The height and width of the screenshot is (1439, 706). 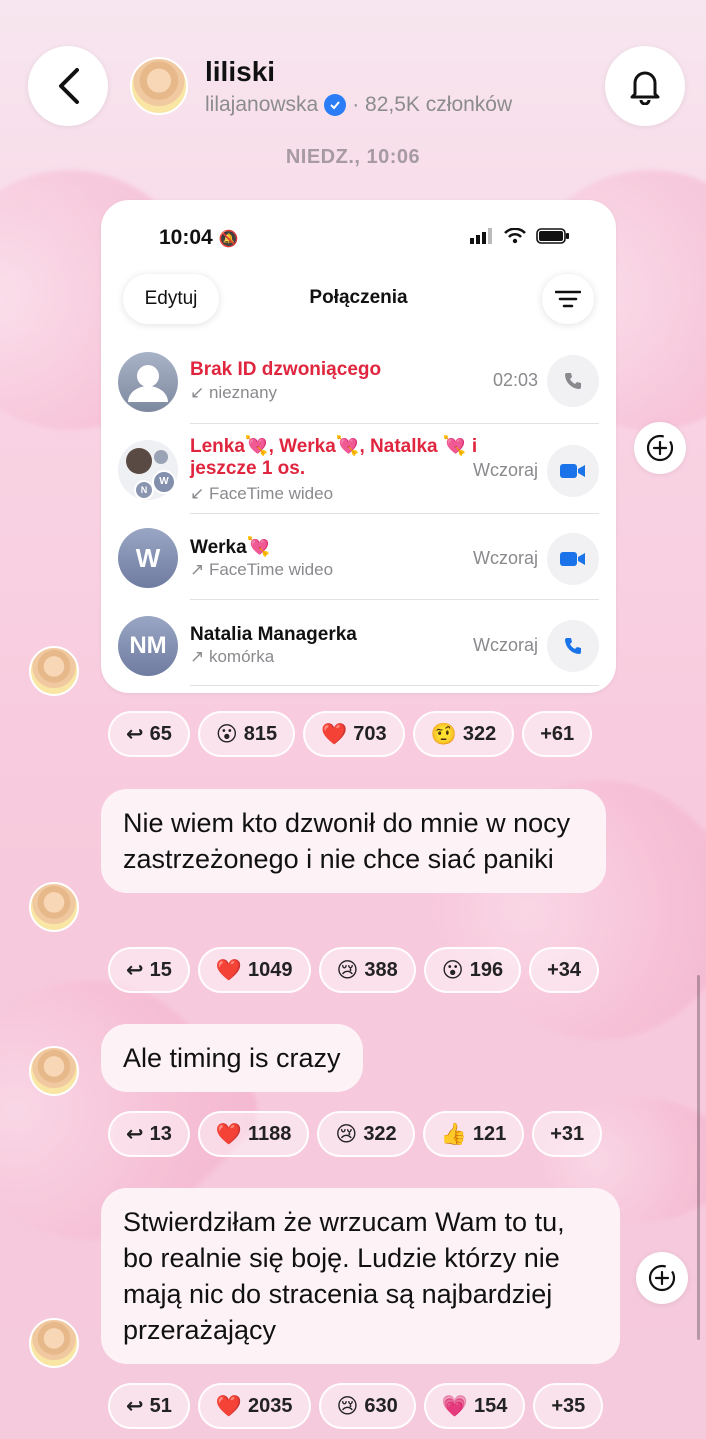 I want to click on more-reactions-pill: +31, so click(x=567, y=1134).